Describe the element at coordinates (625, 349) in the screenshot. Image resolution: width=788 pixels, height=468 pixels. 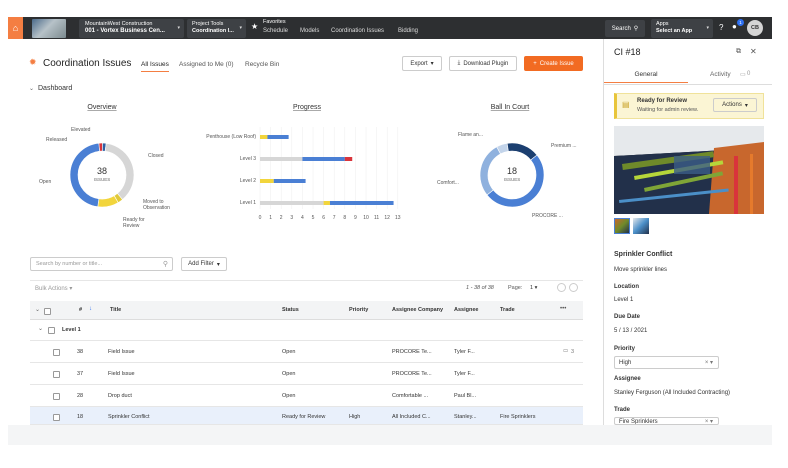
I see `priority-label: Priority` at that location.